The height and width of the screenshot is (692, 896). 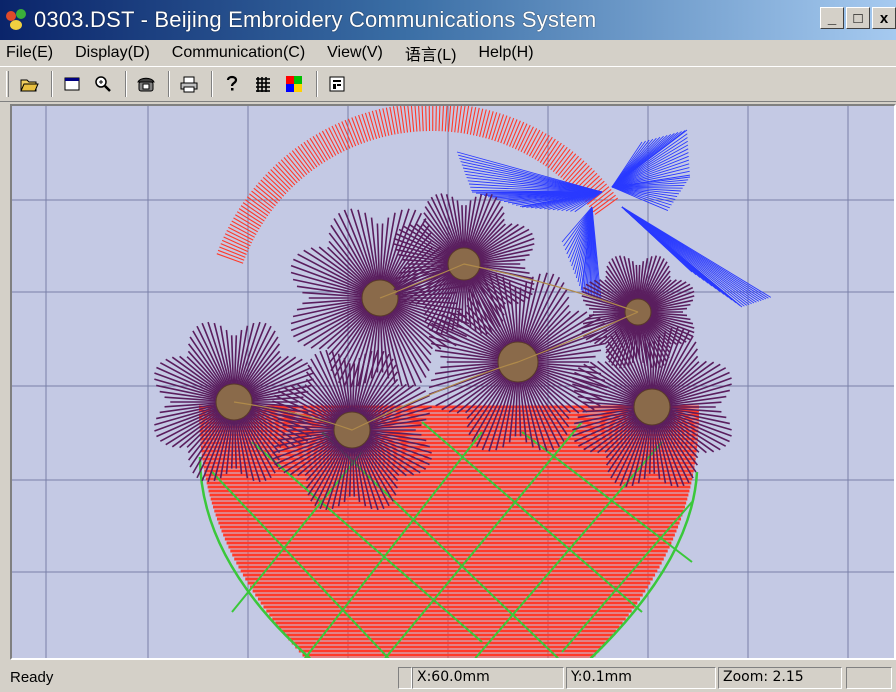 I want to click on status-pane-blank, so click(x=405, y=678).